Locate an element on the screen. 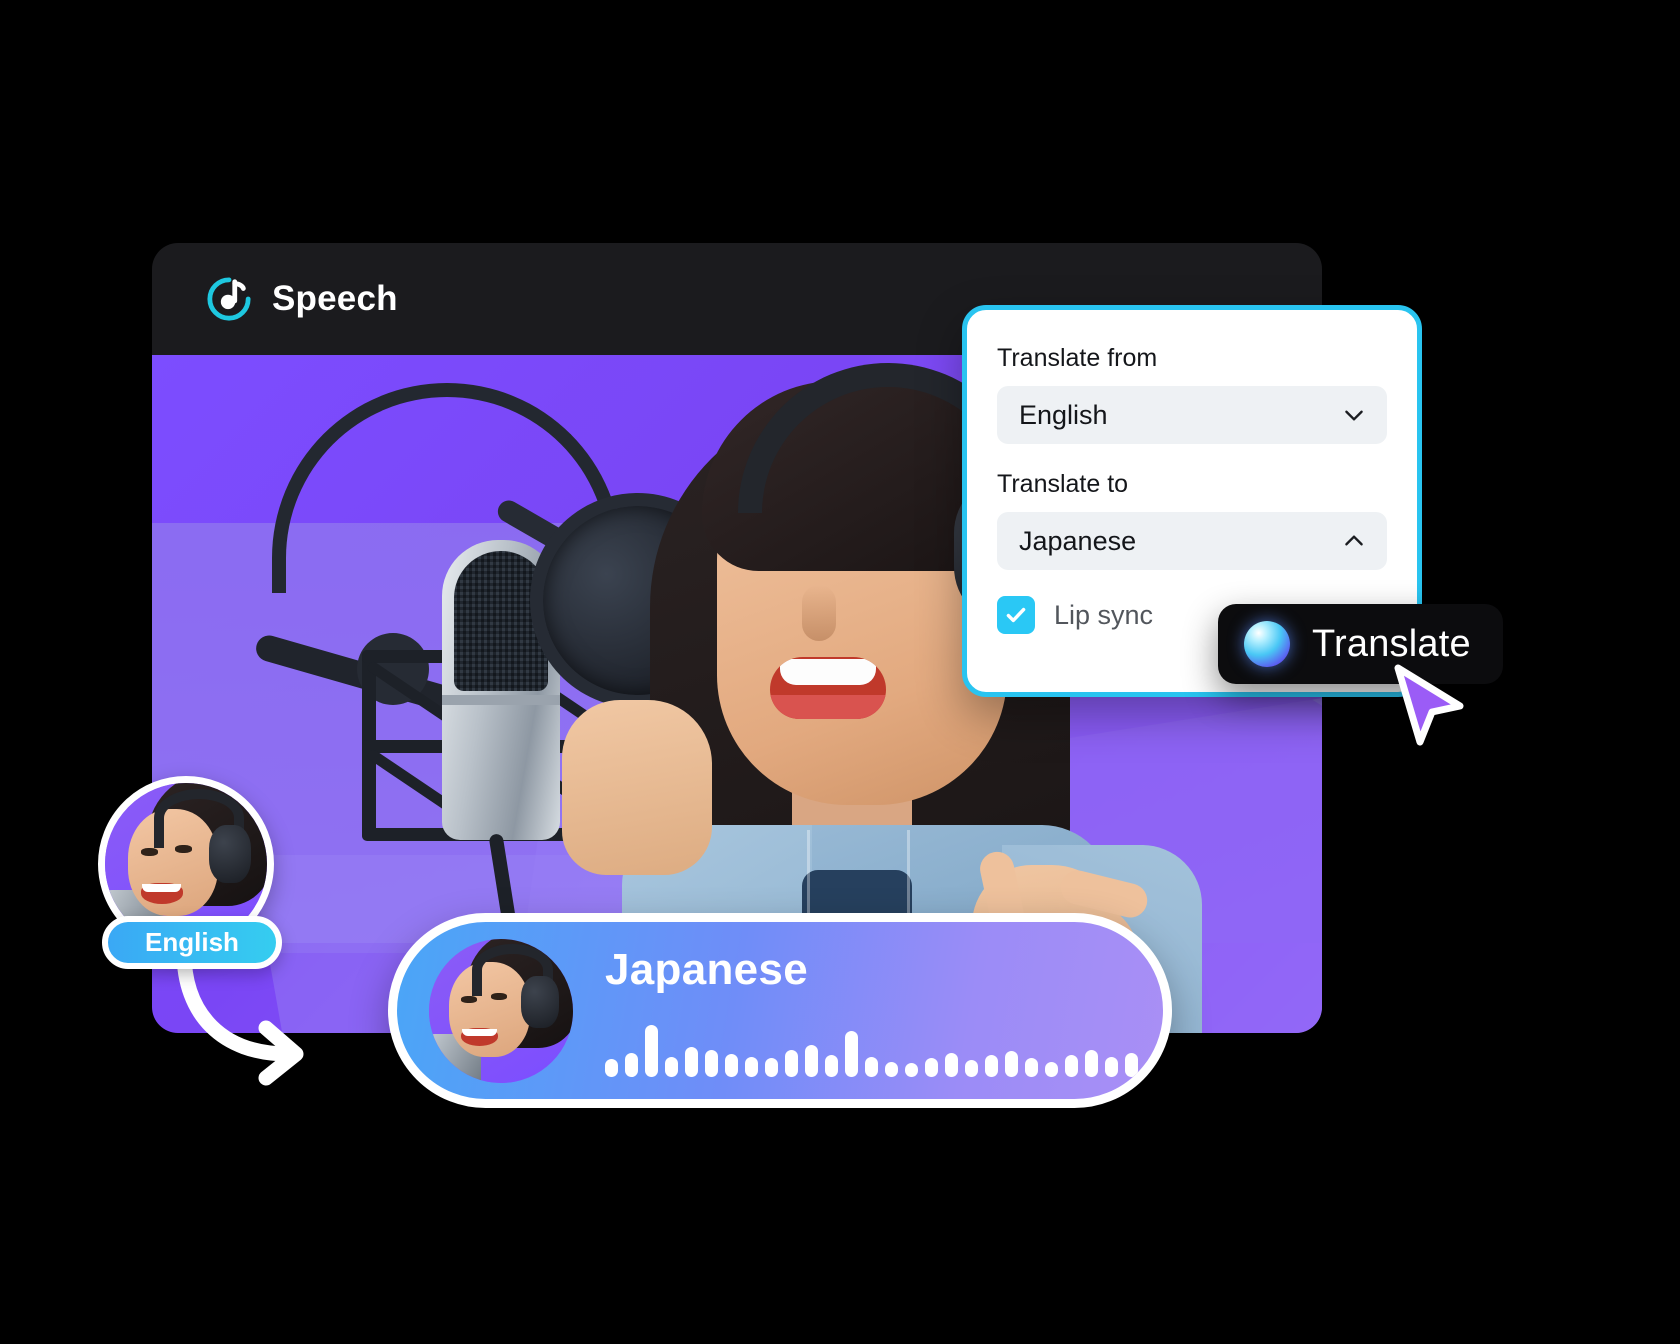  translated-audio-player: Japanese is located at coordinates (780, 1010).